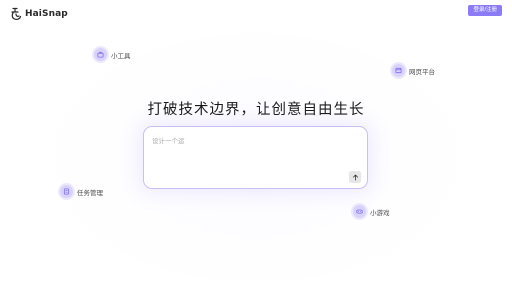 The height and width of the screenshot is (288, 512). What do you see at coordinates (16, 13) in the screenshot?
I see `haisnap-logo-icon` at bounding box center [16, 13].